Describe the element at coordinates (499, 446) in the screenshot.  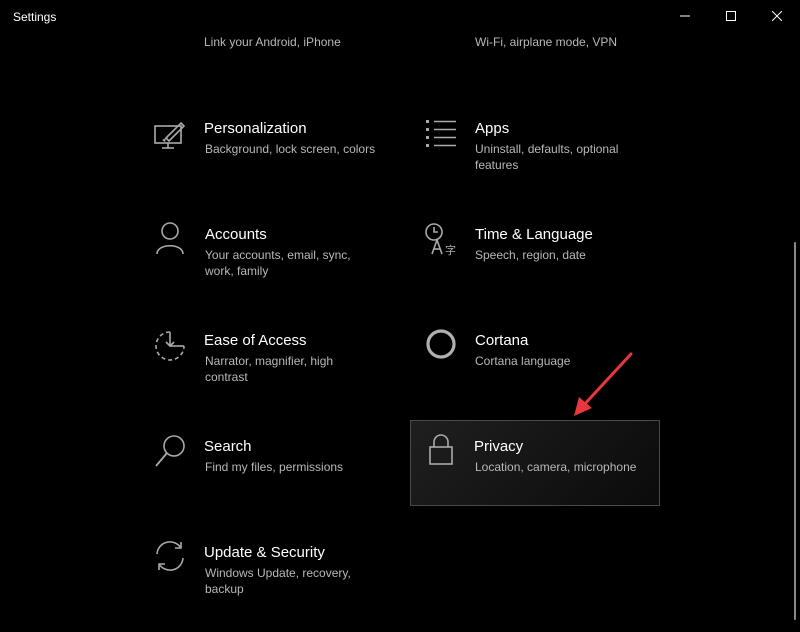
I see `tile-title: Privacy` at that location.